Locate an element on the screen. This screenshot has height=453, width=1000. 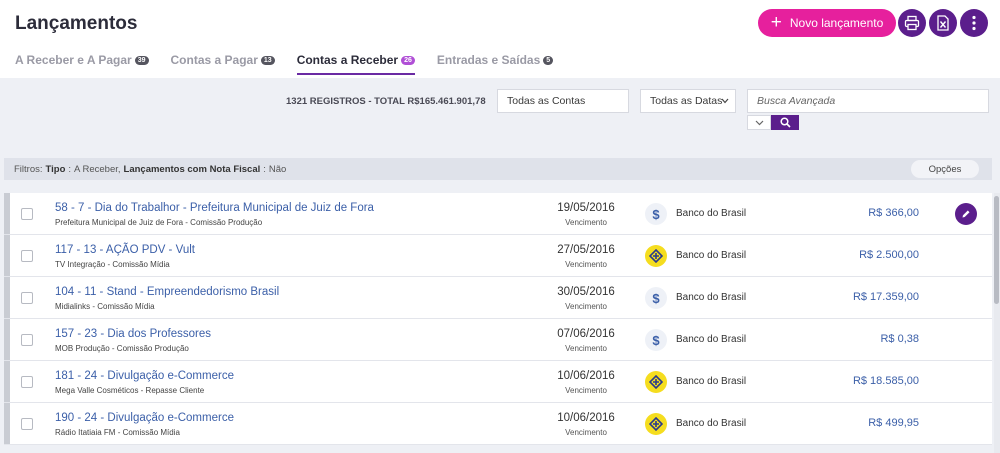
tab-receivable-and-payable: A Receber e A Pagar 39 is located at coordinates (82, 64).